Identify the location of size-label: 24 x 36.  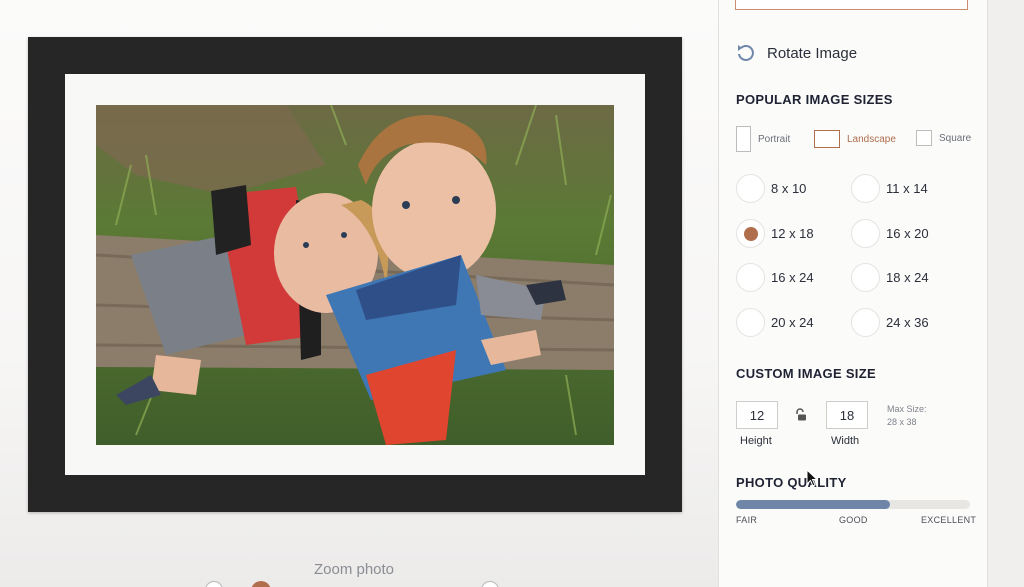
(907, 322).